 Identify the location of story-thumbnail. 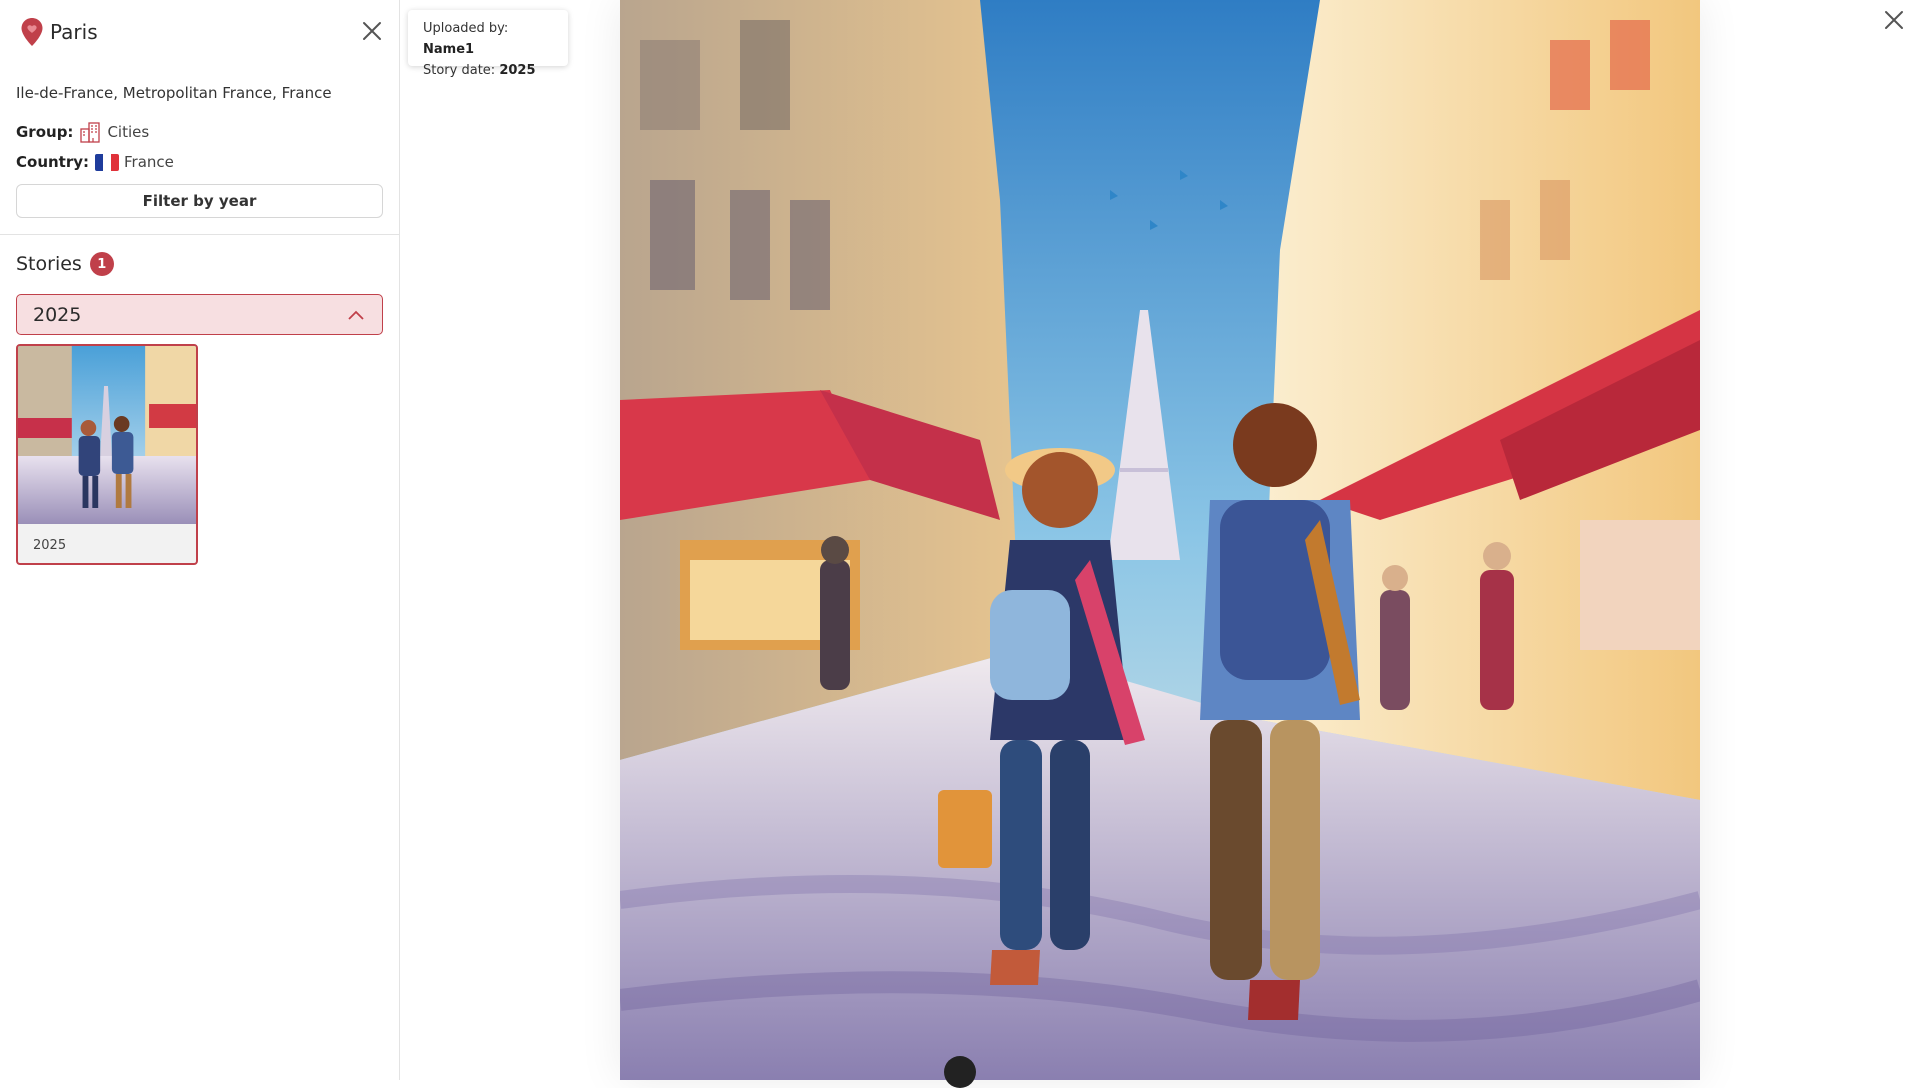
(107, 435).